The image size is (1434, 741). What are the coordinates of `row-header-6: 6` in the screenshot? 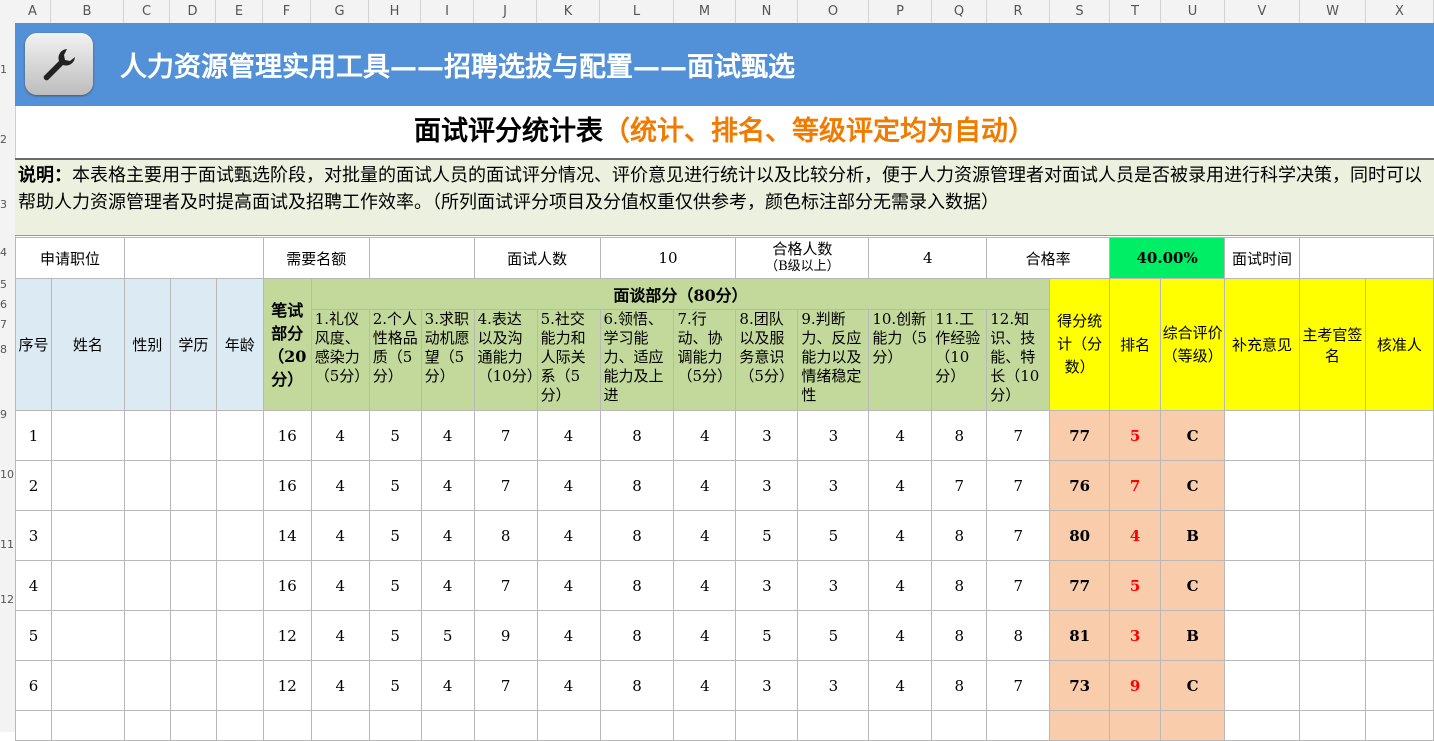 It's located at (7, 304).